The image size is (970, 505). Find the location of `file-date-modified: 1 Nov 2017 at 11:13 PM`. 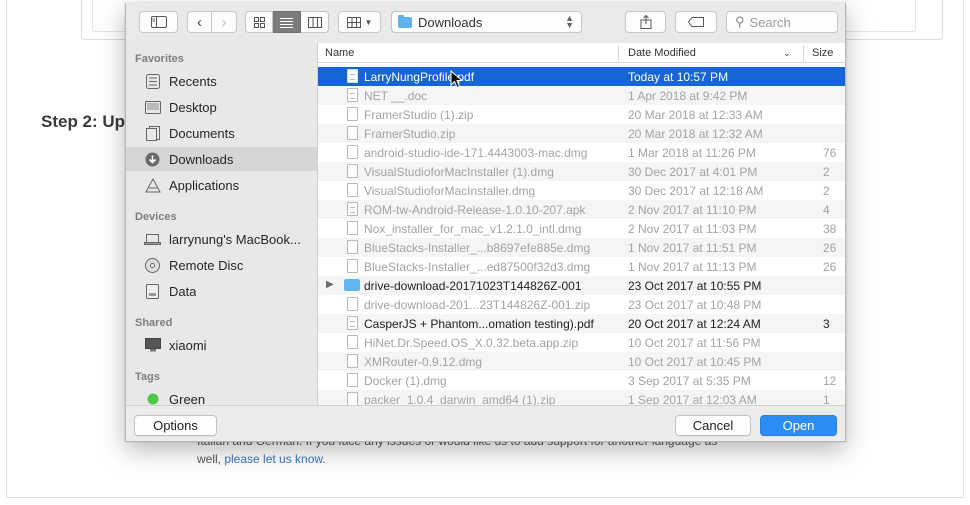

file-date-modified: 1 Nov 2017 at 11:13 PM is located at coordinates (692, 267).